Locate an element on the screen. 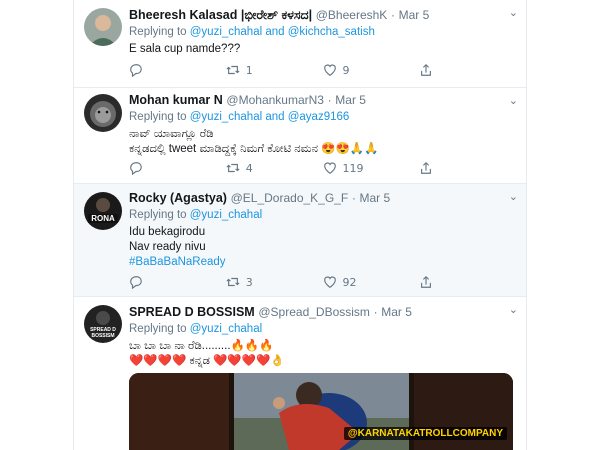 The height and width of the screenshot is (450, 600). user-handle: @EL_Dorado_K_G_F is located at coordinates (290, 198).